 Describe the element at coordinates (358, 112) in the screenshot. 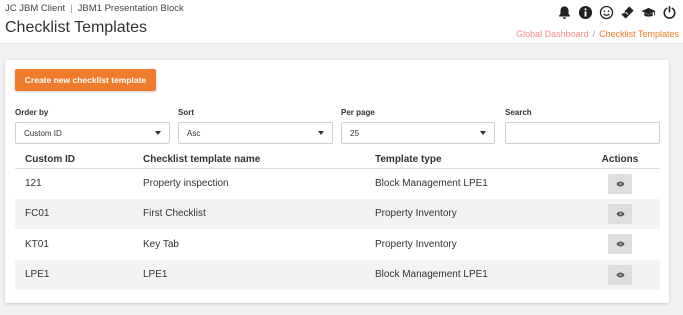

I see `per-page-label: Per page` at that location.